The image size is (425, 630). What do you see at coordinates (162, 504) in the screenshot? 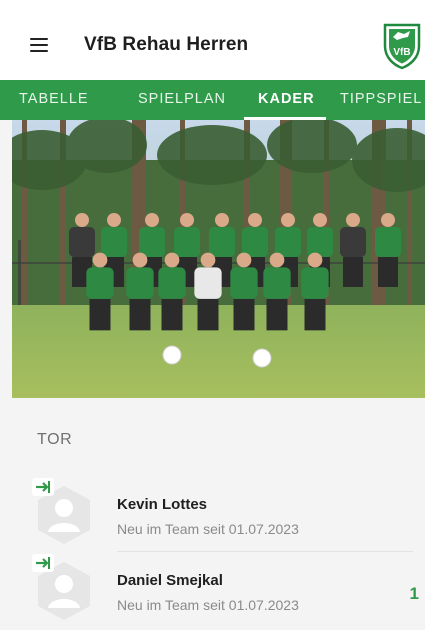
I see `player-name: Kevin Lottes` at bounding box center [162, 504].